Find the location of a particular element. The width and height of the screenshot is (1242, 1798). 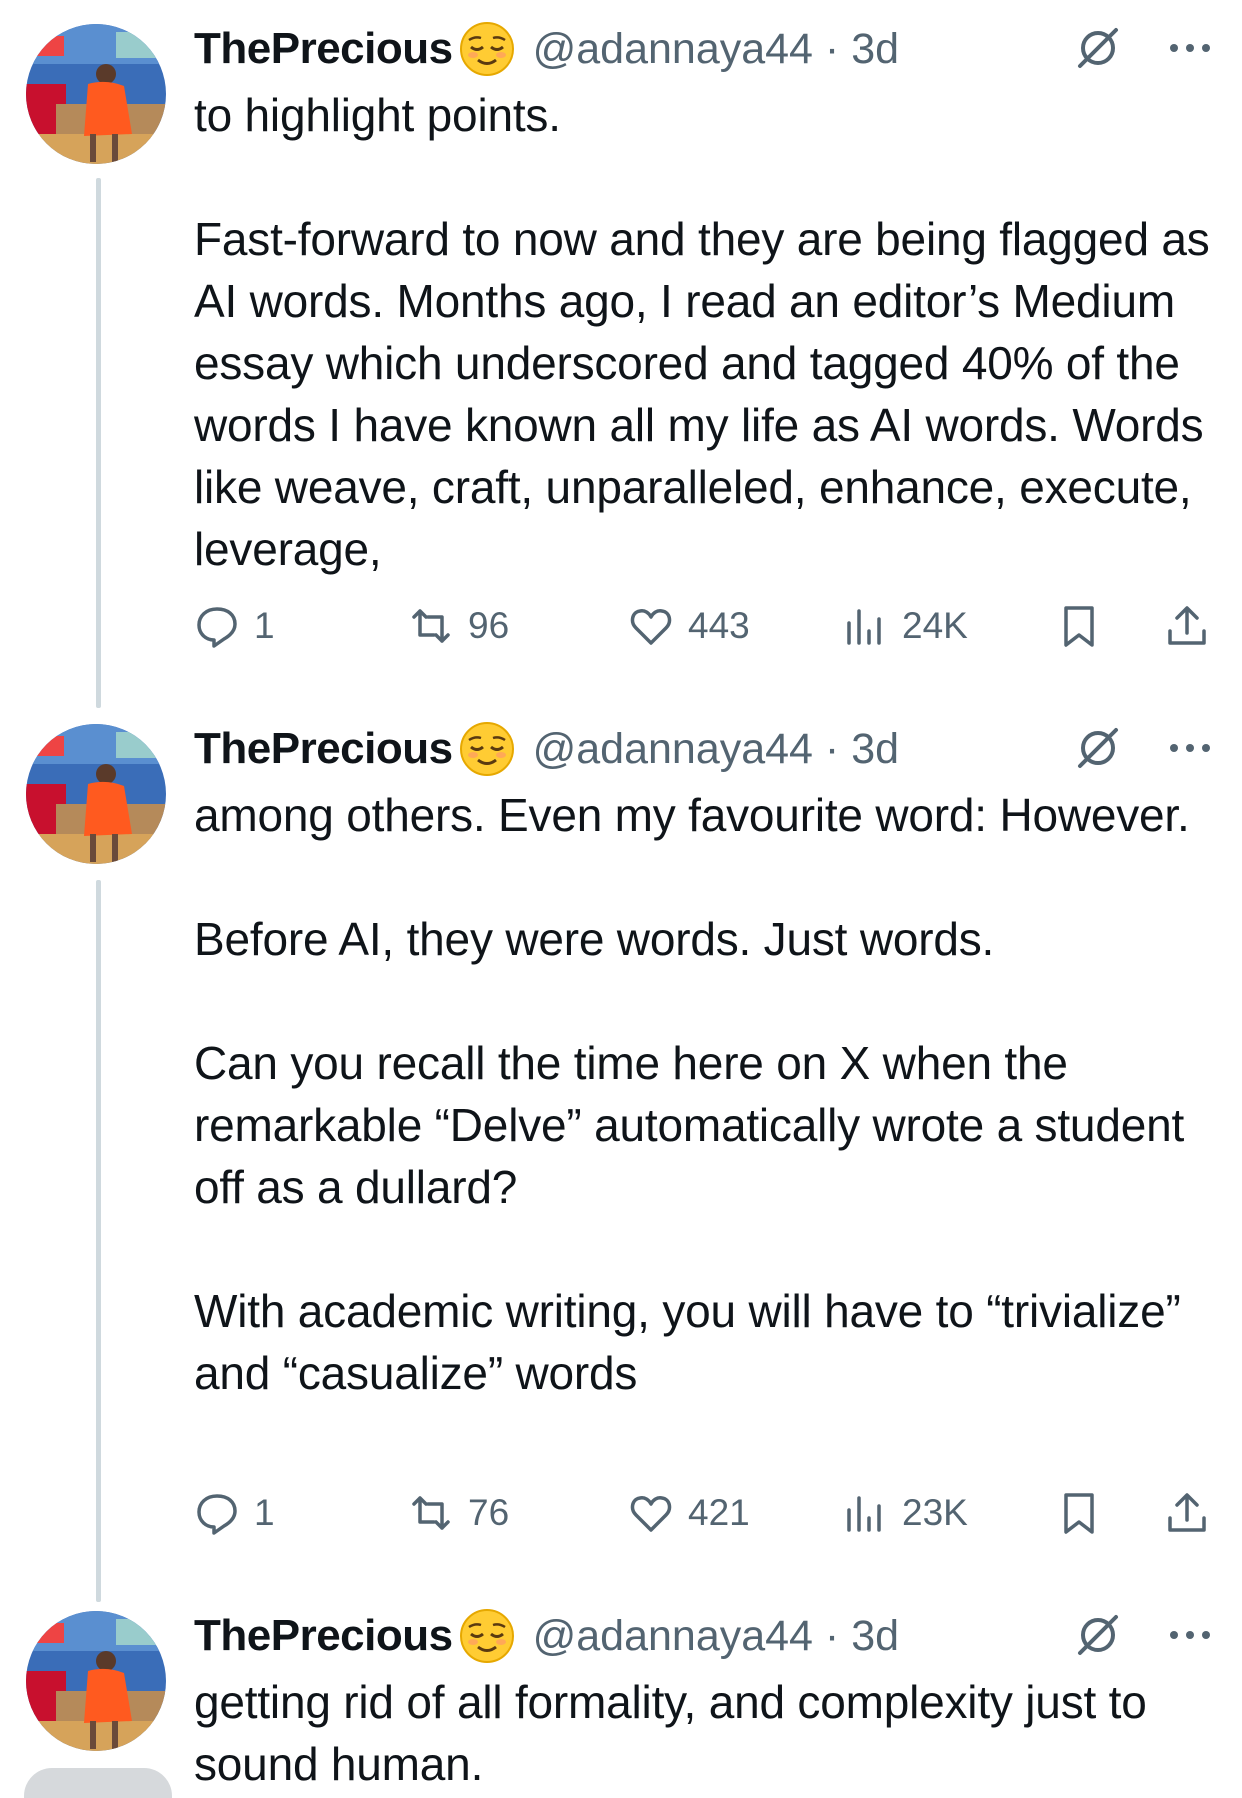

like-button: 443 is located at coordinates (689, 626).